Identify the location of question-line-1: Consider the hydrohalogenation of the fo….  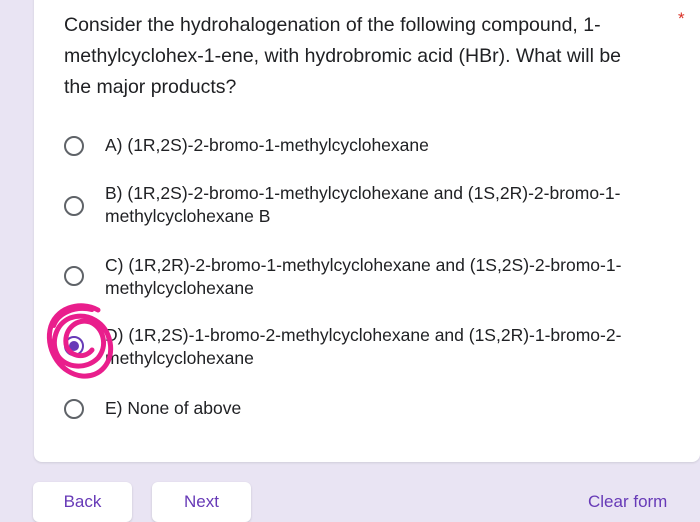
(332, 25).